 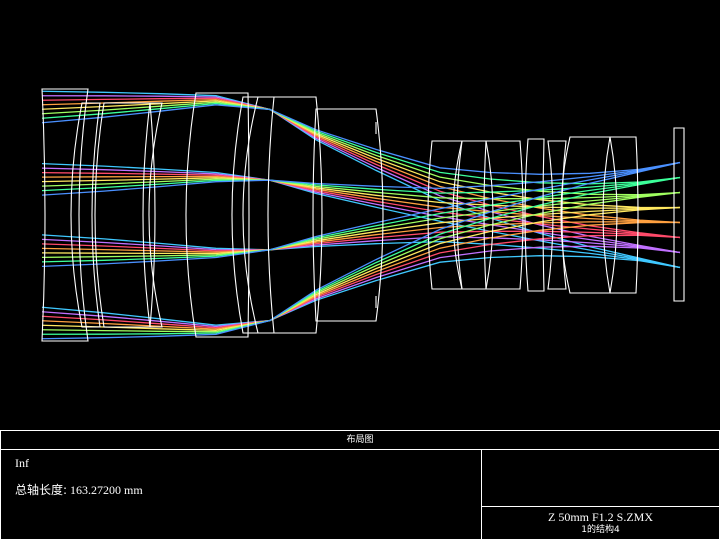 What do you see at coordinates (360, 440) in the screenshot?
I see `plot-title: 布局图` at bounding box center [360, 440].